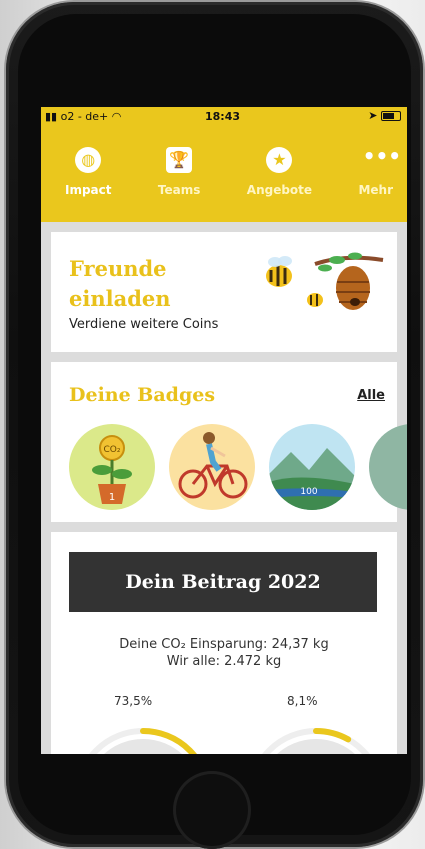 The height and width of the screenshot is (849, 425). Describe the element at coordinates (279, 190) in the screenshot. I see `tab-angebote-label: Angebote` at that location.